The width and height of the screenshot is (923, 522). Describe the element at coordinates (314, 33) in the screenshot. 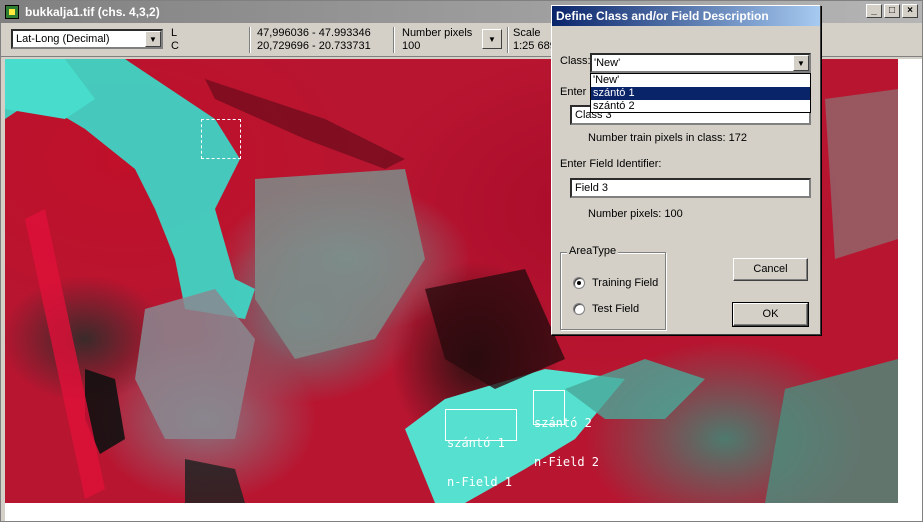

I see `lat-range: 47,996036 - 47.993346` at that location.